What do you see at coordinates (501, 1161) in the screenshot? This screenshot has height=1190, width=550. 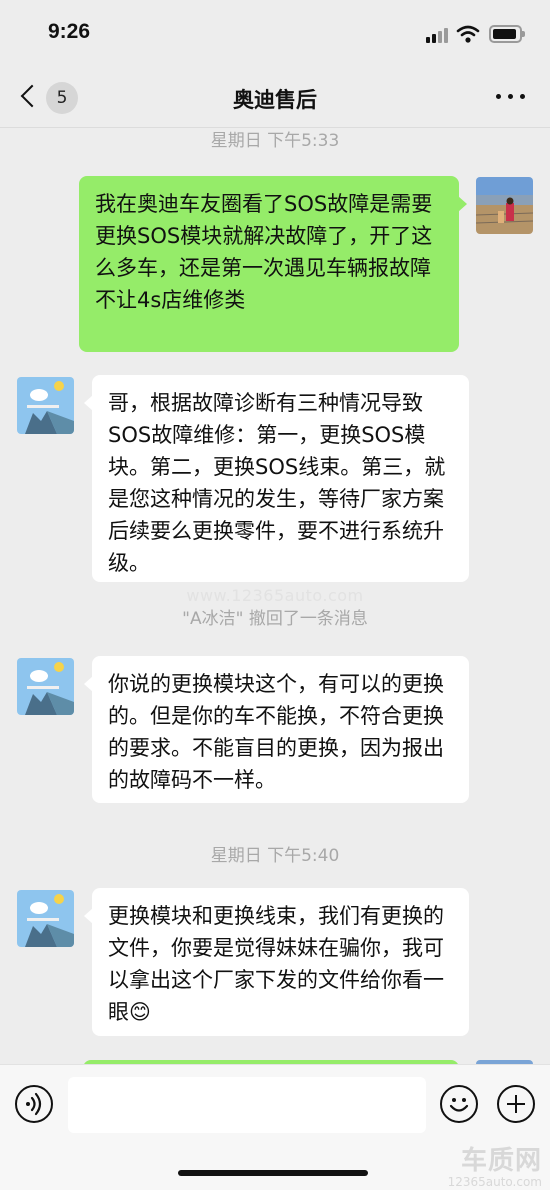 I see `watermark-logo-text: 车质网` at bounding box center [501, 1161].